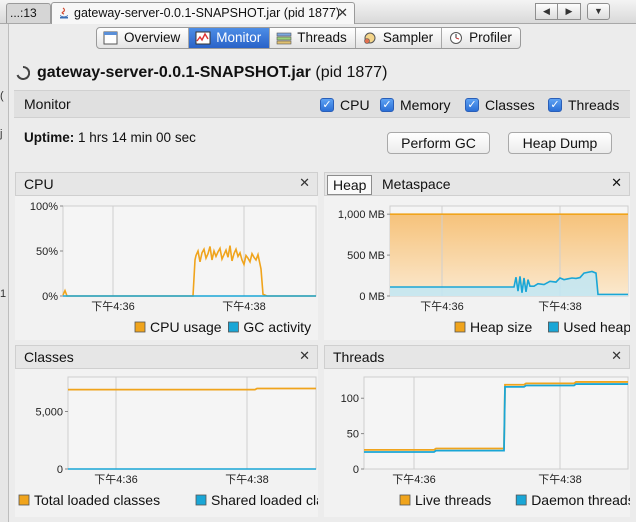 The width and height of the screenshot is (636, 522). I want to click on classes-legend-label-0: Total loaded classes, so click(97, 500).